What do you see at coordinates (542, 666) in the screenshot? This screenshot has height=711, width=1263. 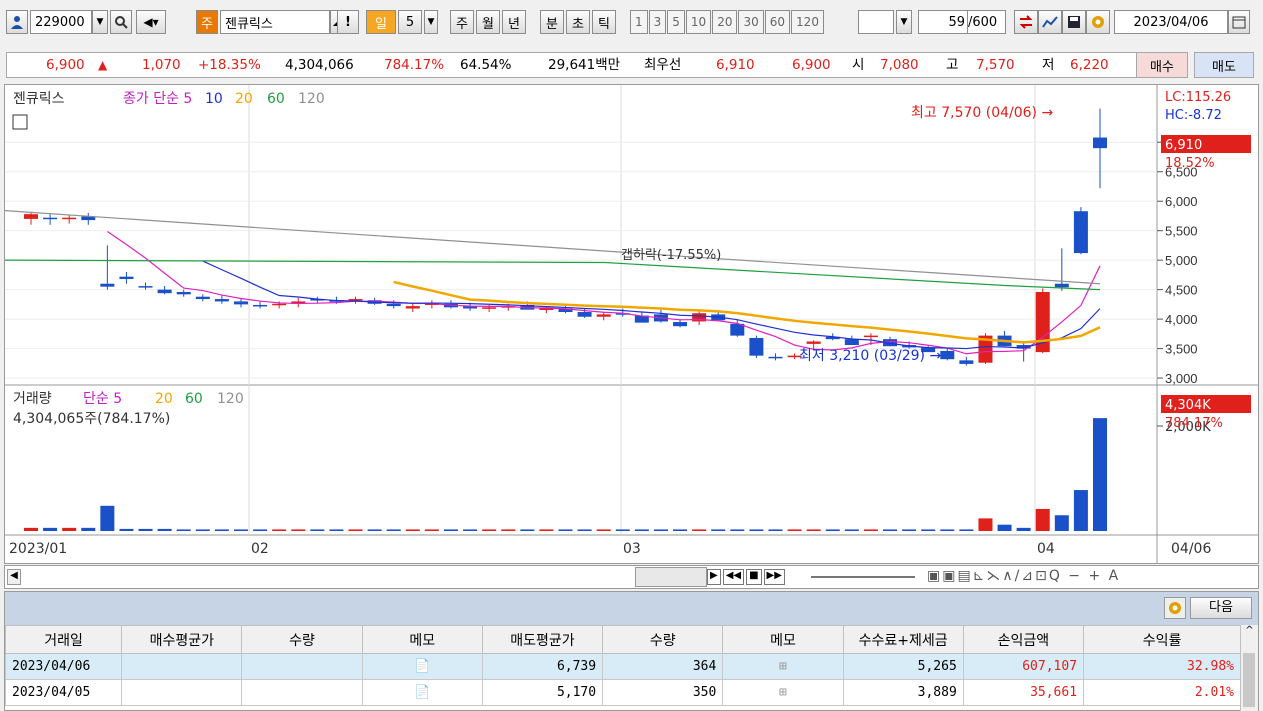 I see `table-cell: 6,739` at bounding box center [542, 666].